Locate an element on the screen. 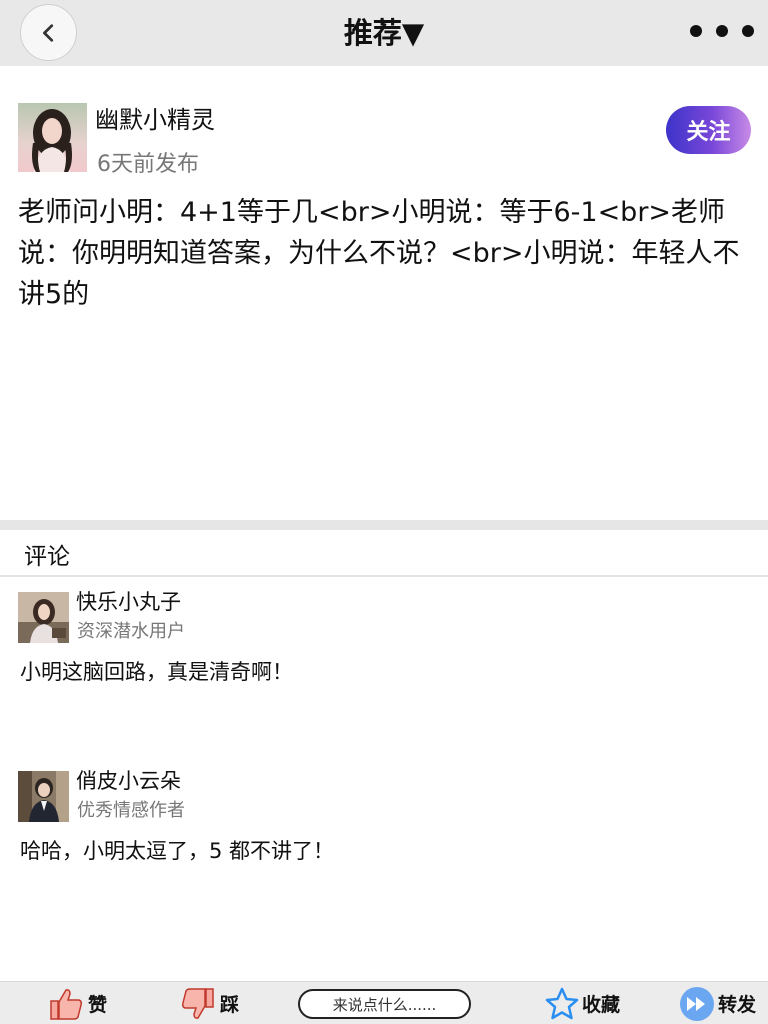 The image size is (768, 1024). top-bar: 推荐▼ is located at coordinates (384, 33).